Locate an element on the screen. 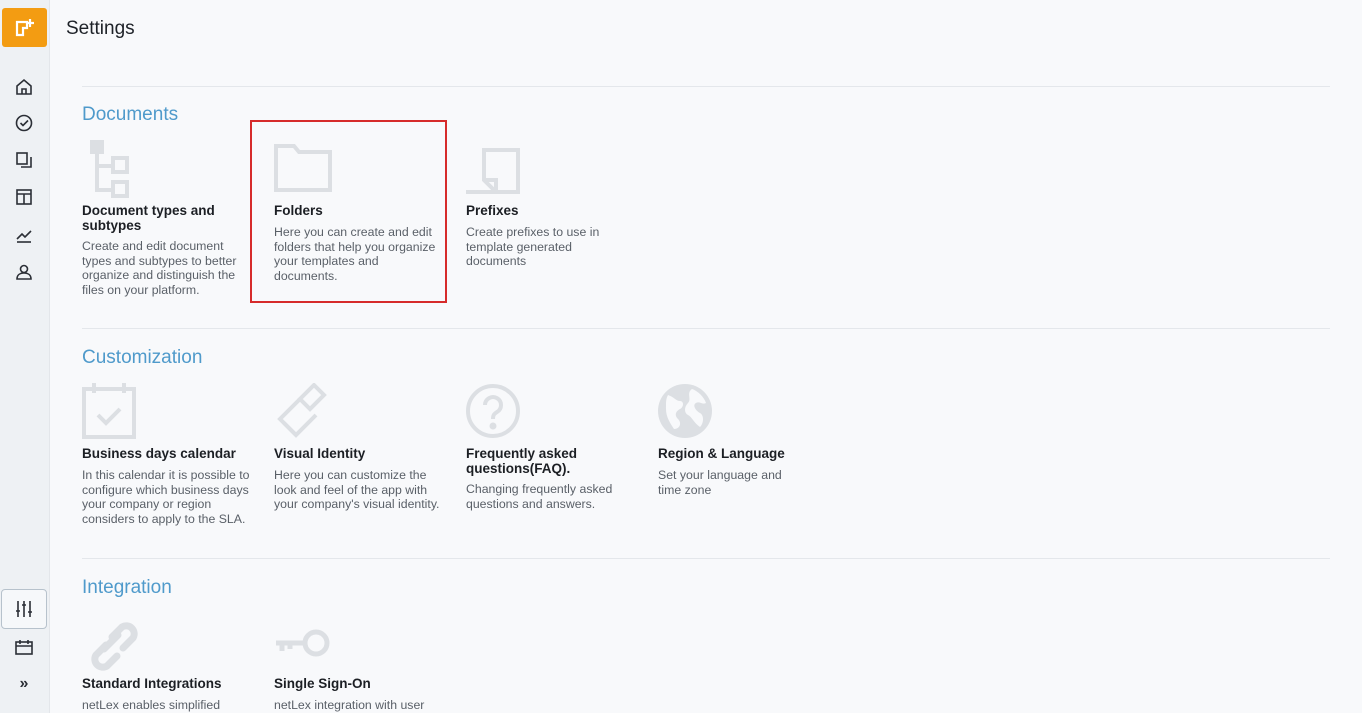 The width and height of the screenshot is (1362, 713). app-logo is located at coordinates (24, 27).